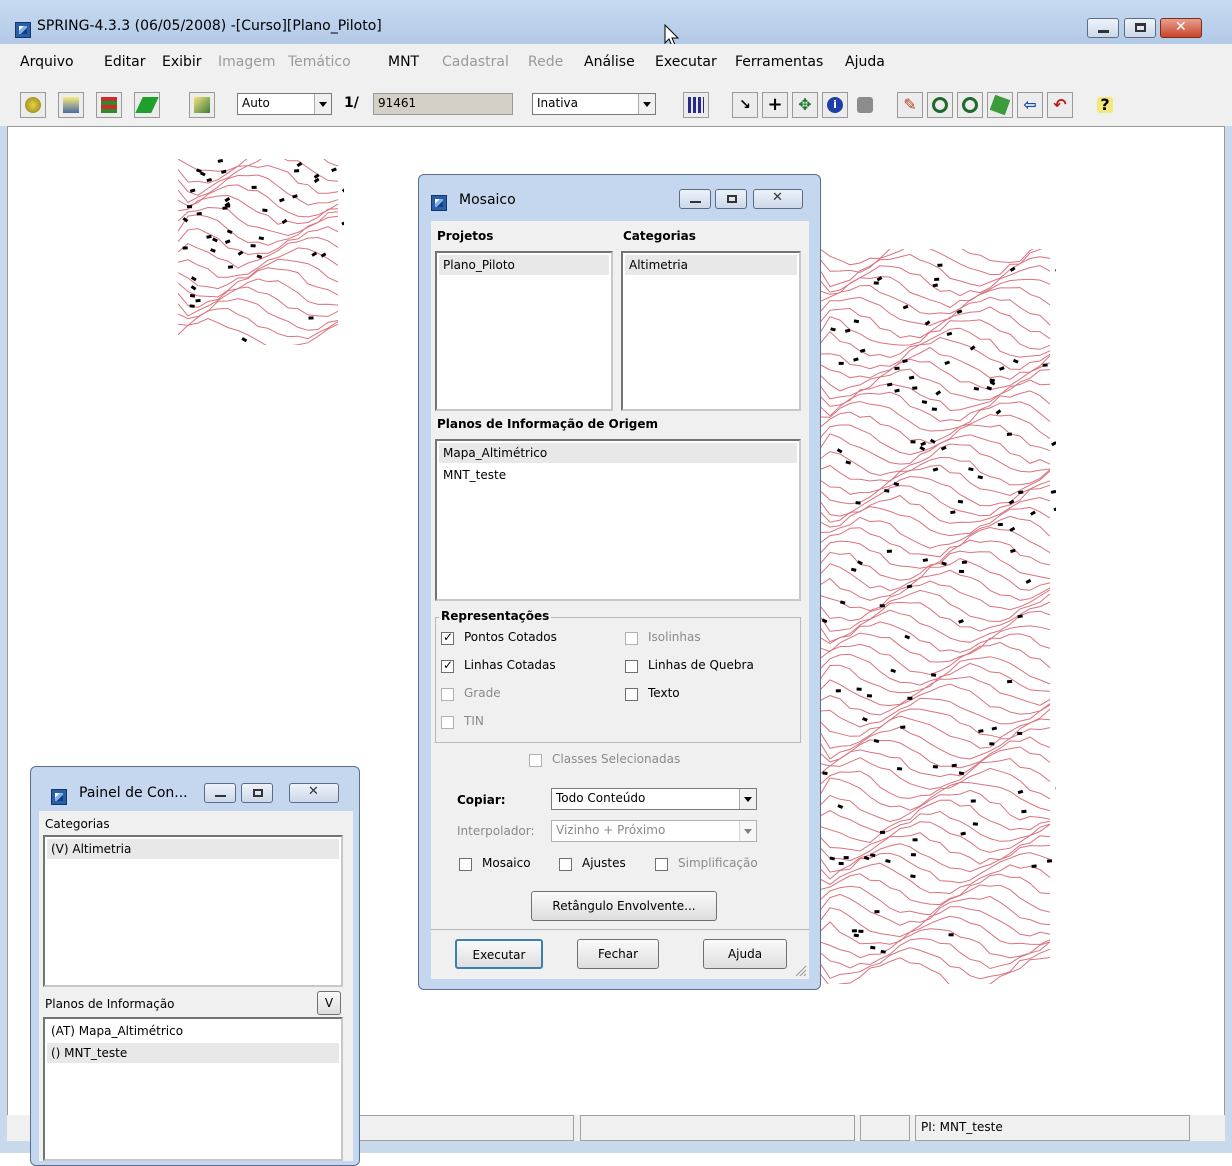 The width and height of the screenshot is (1232, 1166). I want to click on executar-button: Executar, so click(499, 954).